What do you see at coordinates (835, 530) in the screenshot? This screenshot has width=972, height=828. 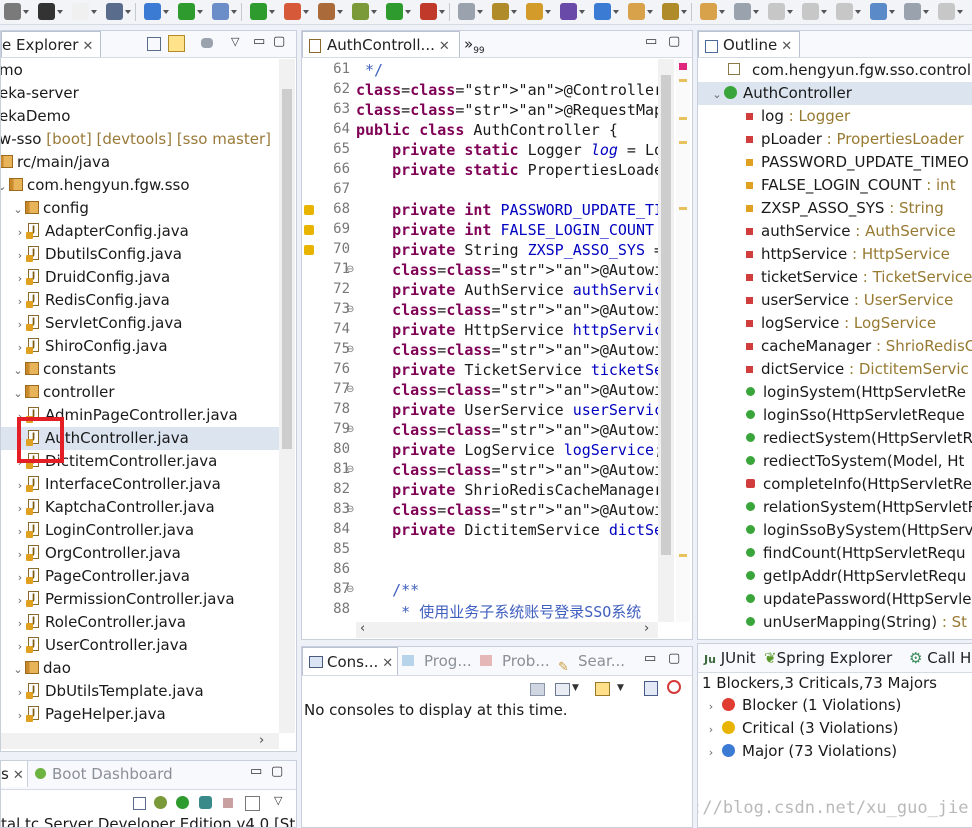 I see `outline-item: loginSsoBySystem(HttpServ` at bounding box center [835, 530].